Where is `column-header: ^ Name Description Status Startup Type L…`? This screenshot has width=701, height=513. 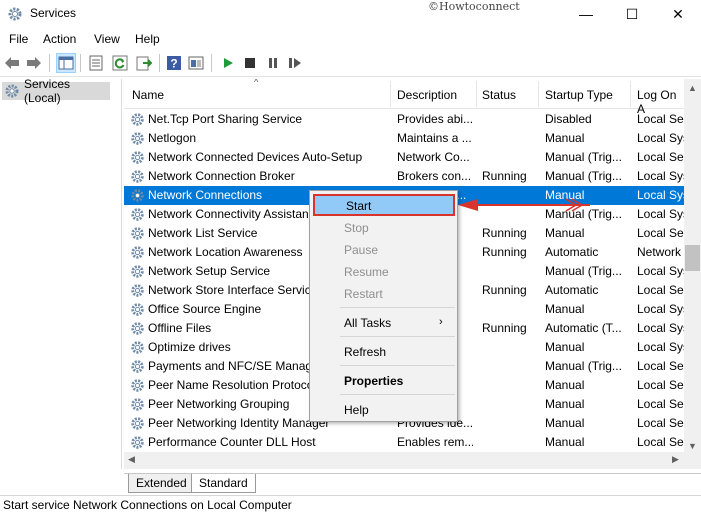 column-header: ^ Name Description Status Startup Type L… is located at coordinates (404, 97).